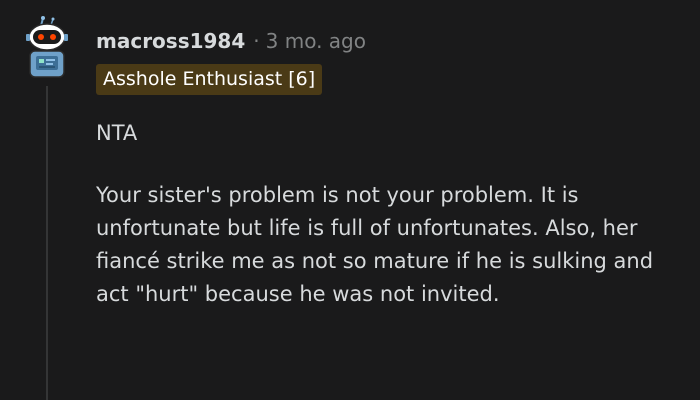  What do you see at coordinates (117, 133) in the screenshot?
I see `comment-paragraph: NTA` at bounding box center [117, 133].